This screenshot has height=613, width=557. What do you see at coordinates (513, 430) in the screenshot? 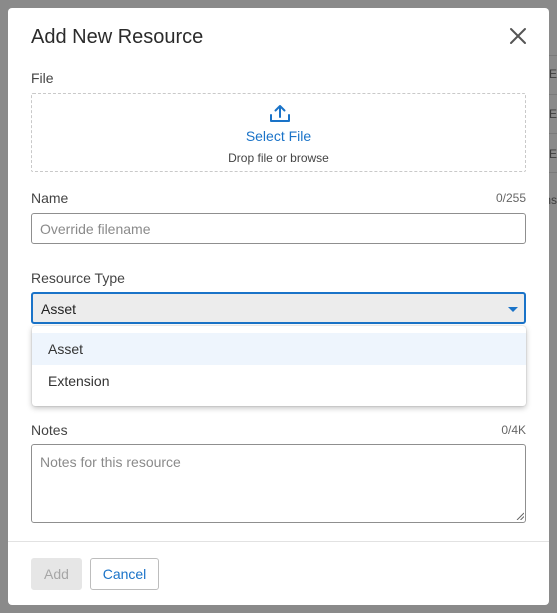
I see `notes-char-counter: 0/4K` at bounding box center [513, 430].